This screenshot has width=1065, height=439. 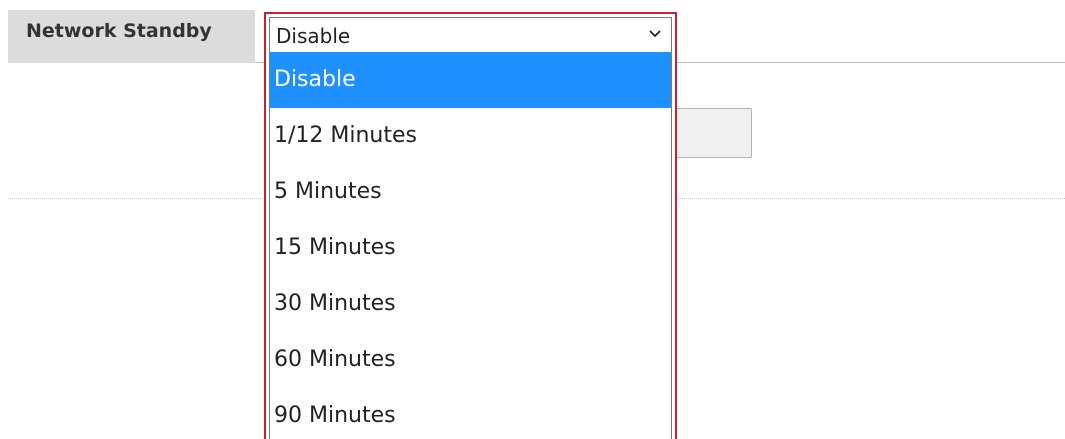 What do you see at coordinates (470, 136) in the screenshot?
I see `option-1-12-minutes: 1/12 Minutes` at bounding box center [470, 136].